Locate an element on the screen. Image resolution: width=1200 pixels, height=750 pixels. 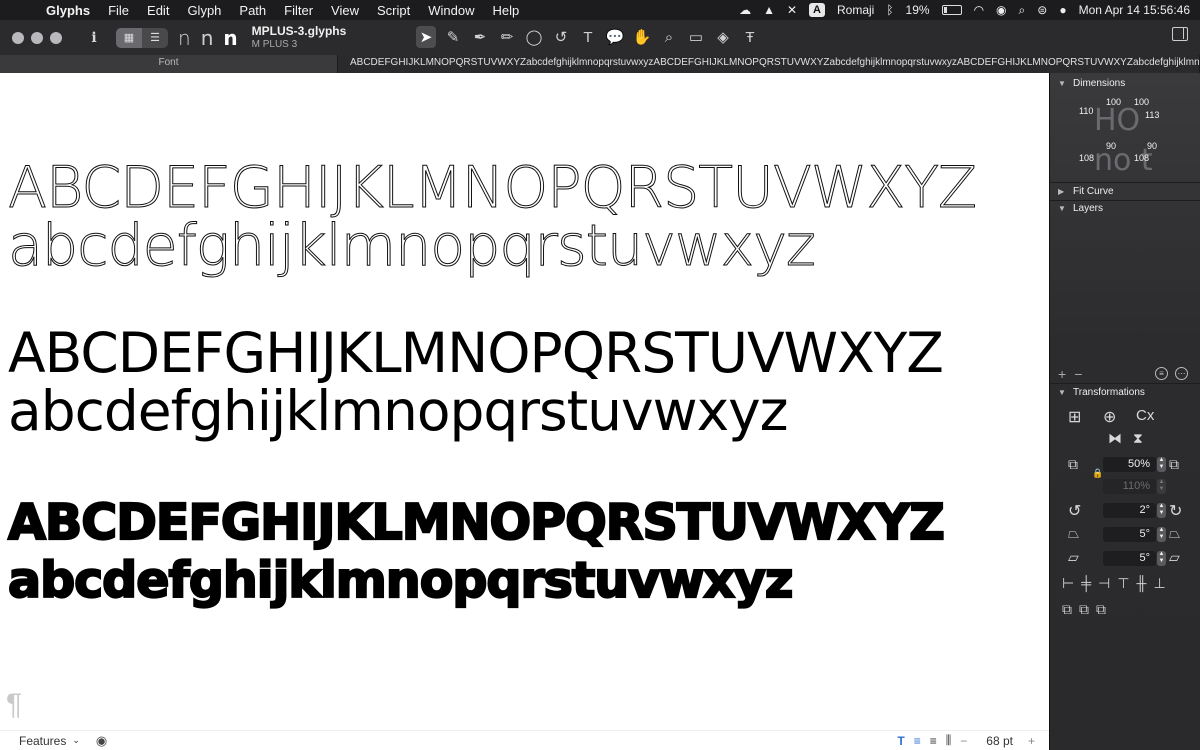
subtract-icon: ⧉ is located at coordinates (1084, 609).